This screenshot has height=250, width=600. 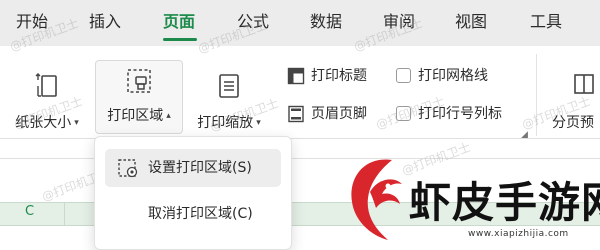 What do you see at coordinates (339, 76) in the screenshot?
I see `print-titles-label: 打印标题` at bounding box center [339, 76].